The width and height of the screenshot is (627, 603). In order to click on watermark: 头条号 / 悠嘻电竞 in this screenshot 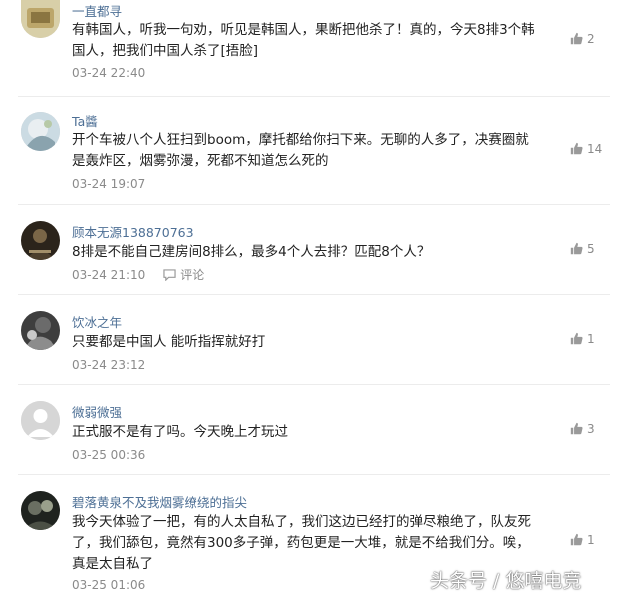, I will do `click(506, 581)`.